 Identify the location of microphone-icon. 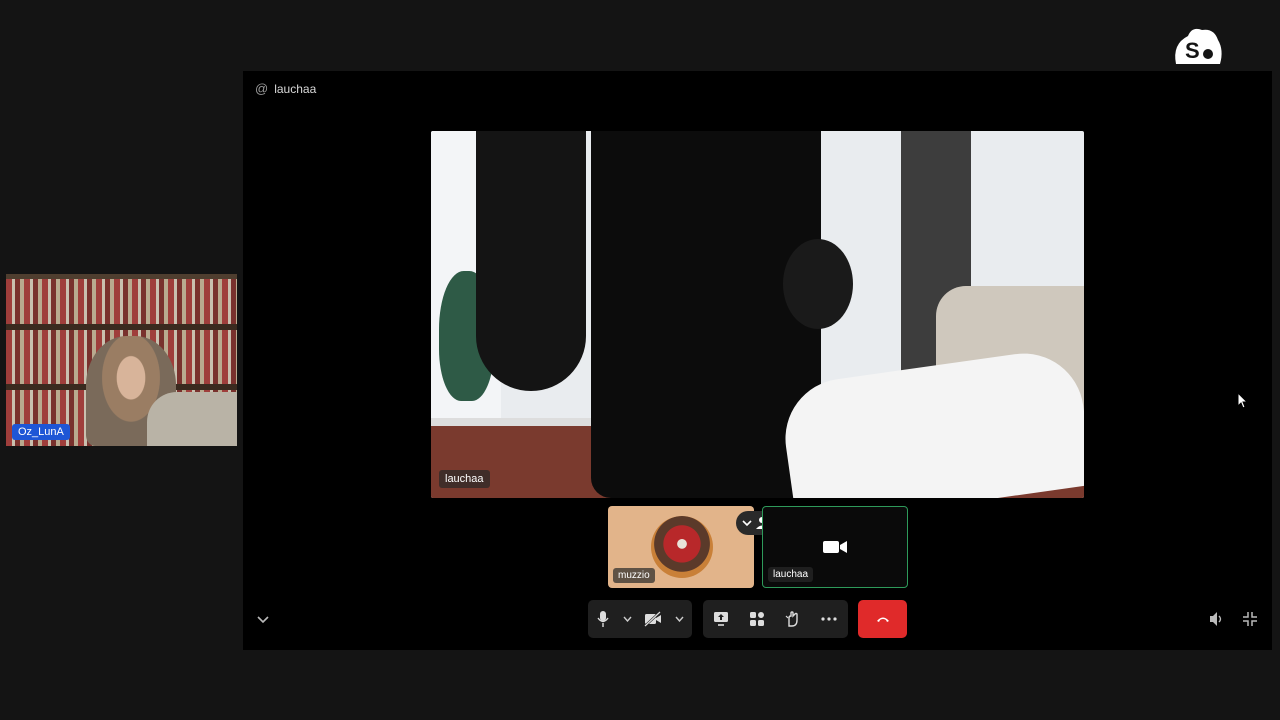
(603, 619).